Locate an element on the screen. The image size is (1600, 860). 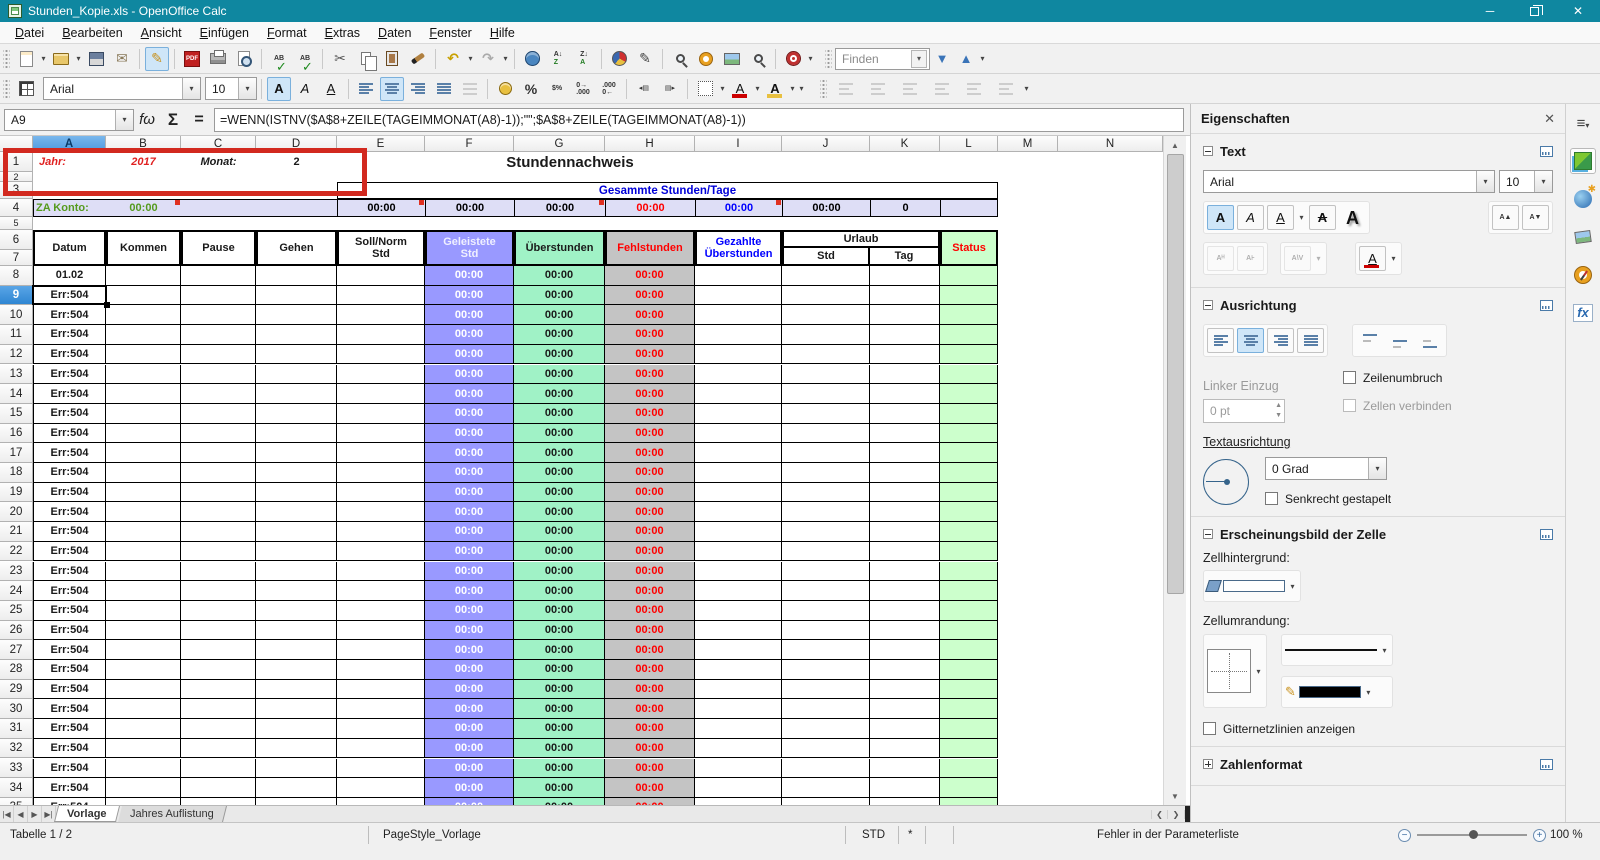
borders-icon-dropdown: ▾ is located at coordinates (722, 89).